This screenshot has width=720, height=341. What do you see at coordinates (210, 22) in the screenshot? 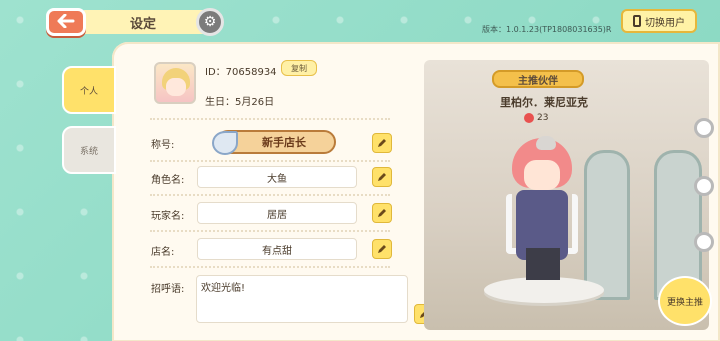
I see `gear-icon: ⚙` at bounding box center [210, 22].